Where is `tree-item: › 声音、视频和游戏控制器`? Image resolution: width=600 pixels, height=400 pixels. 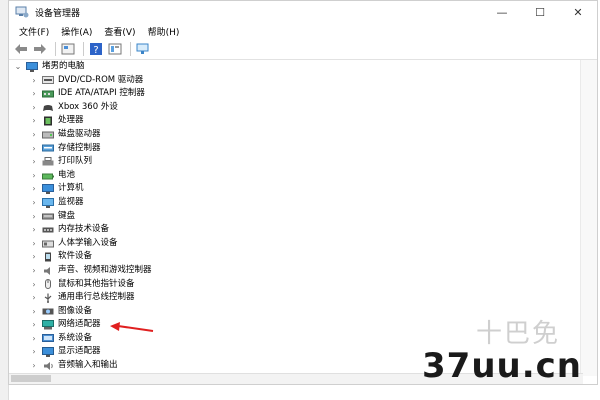 tree-item: › 声音、视频和游戏控制器 is located at coordinates (294, 271).